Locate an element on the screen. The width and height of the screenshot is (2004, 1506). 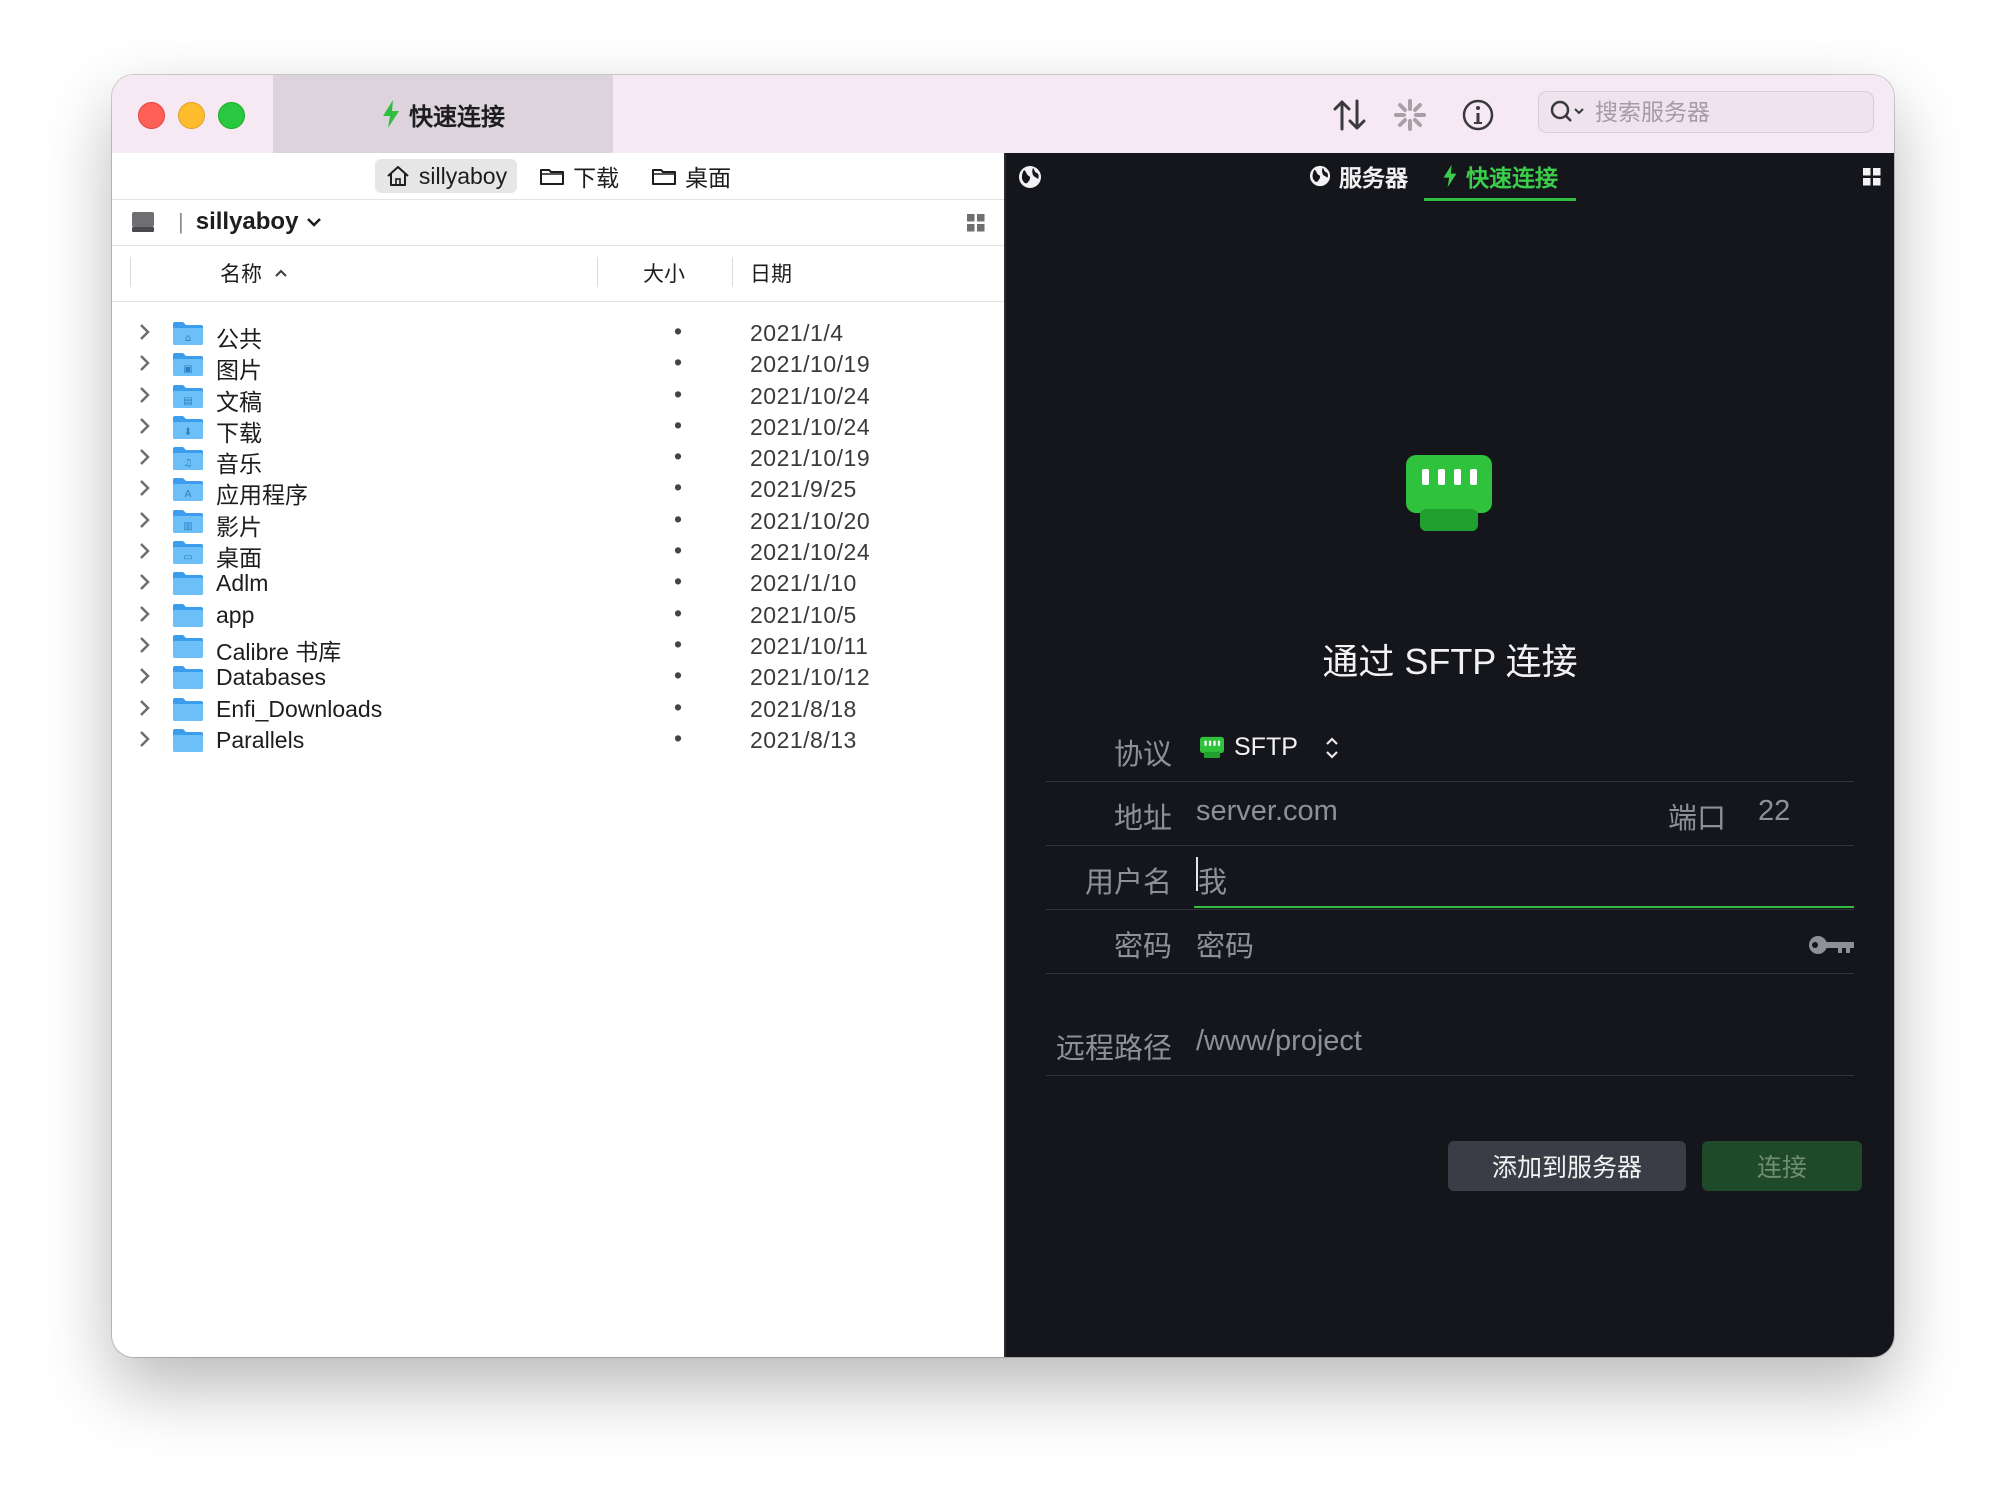
breadcrumb-label: sillyaboy is located at coordinates (463, 175).